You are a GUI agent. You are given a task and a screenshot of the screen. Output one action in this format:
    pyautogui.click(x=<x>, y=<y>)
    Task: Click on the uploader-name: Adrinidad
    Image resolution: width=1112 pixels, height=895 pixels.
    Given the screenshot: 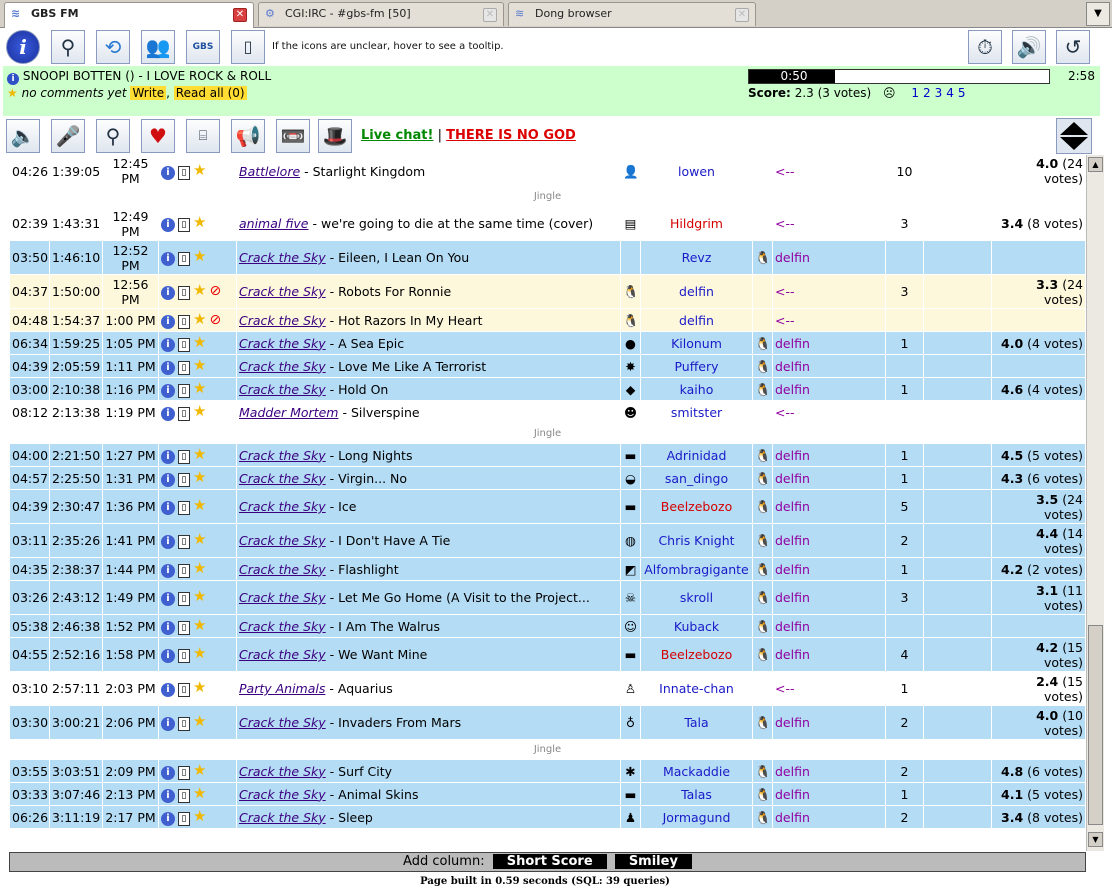 What is the action you would take?
    pyautogui.click(x=696, y=455)
    